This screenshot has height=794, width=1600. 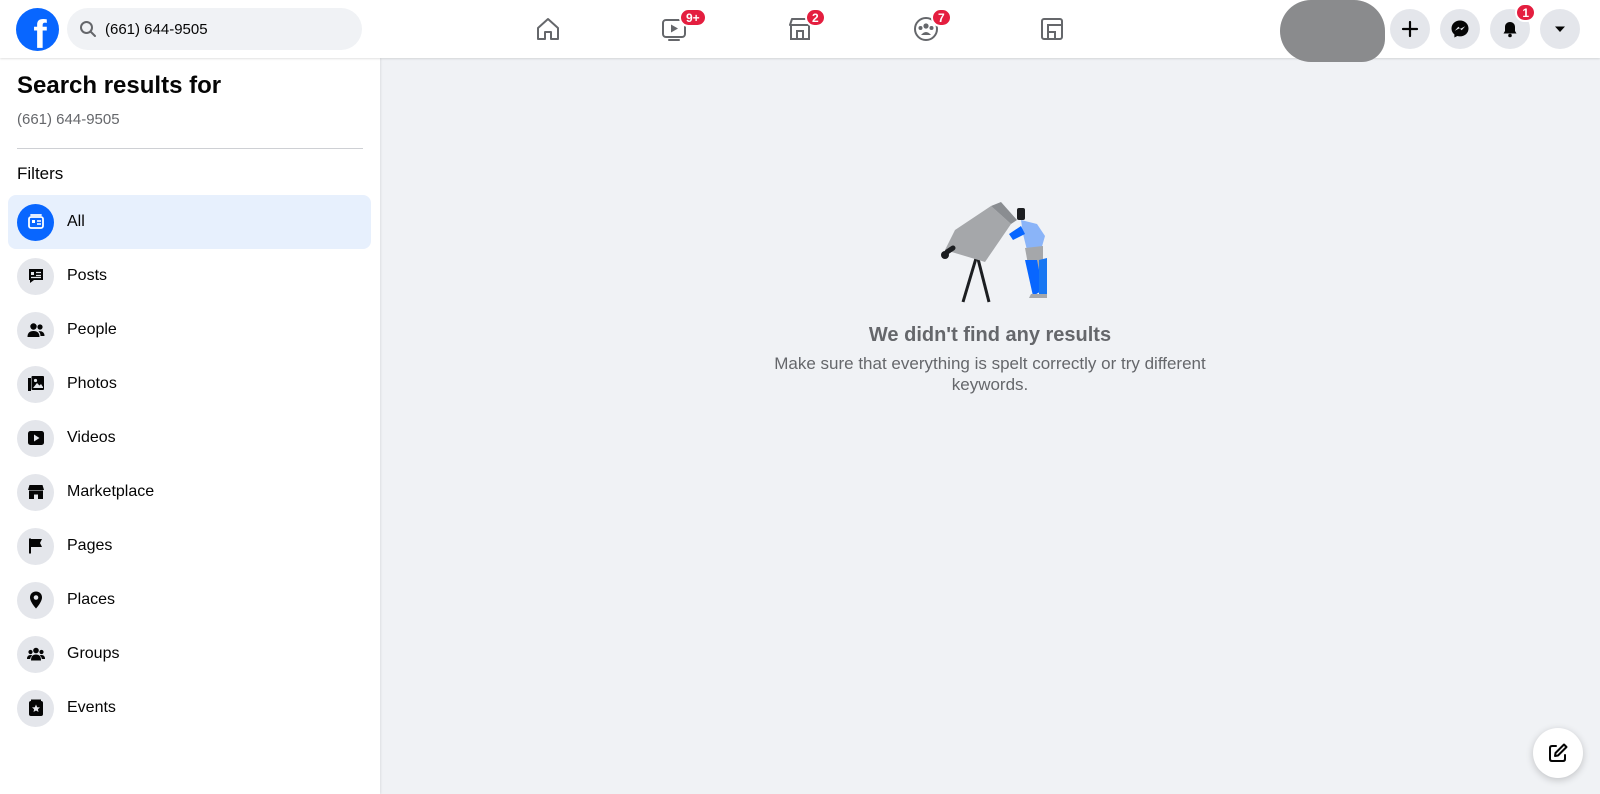 What do you see at coordinates (926, 29) in the screenshot?
I see `nav-groups: 7` at bounding box center [926, 29].